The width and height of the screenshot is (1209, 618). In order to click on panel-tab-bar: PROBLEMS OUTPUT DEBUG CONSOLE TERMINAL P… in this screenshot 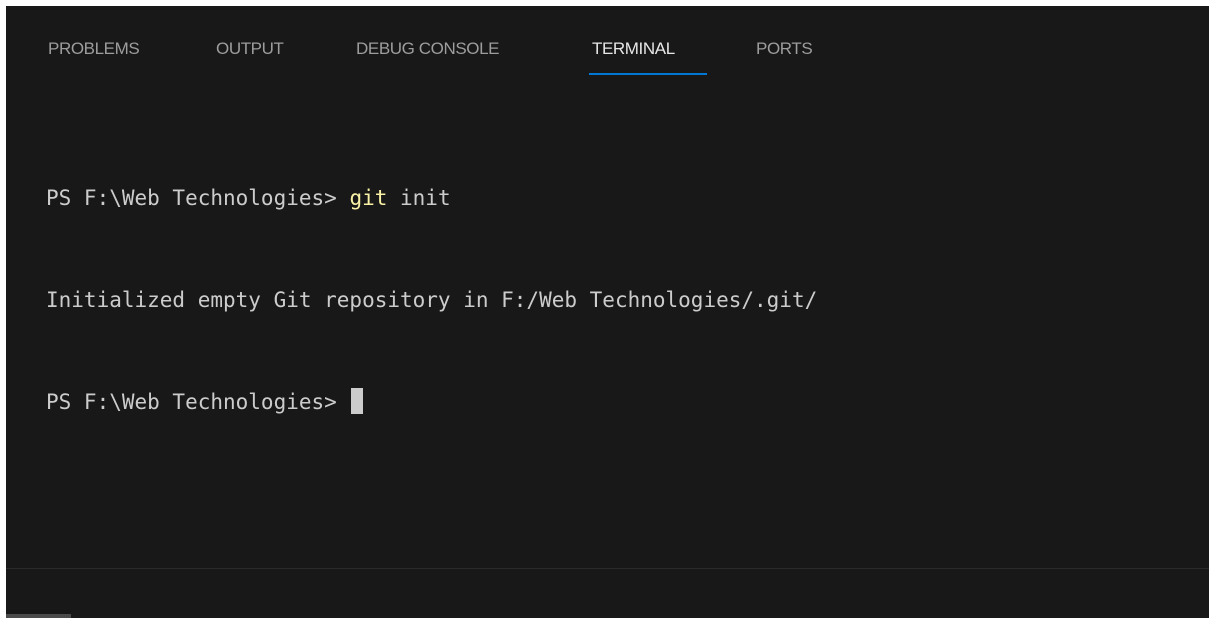, I will do `click(607, 46)`.